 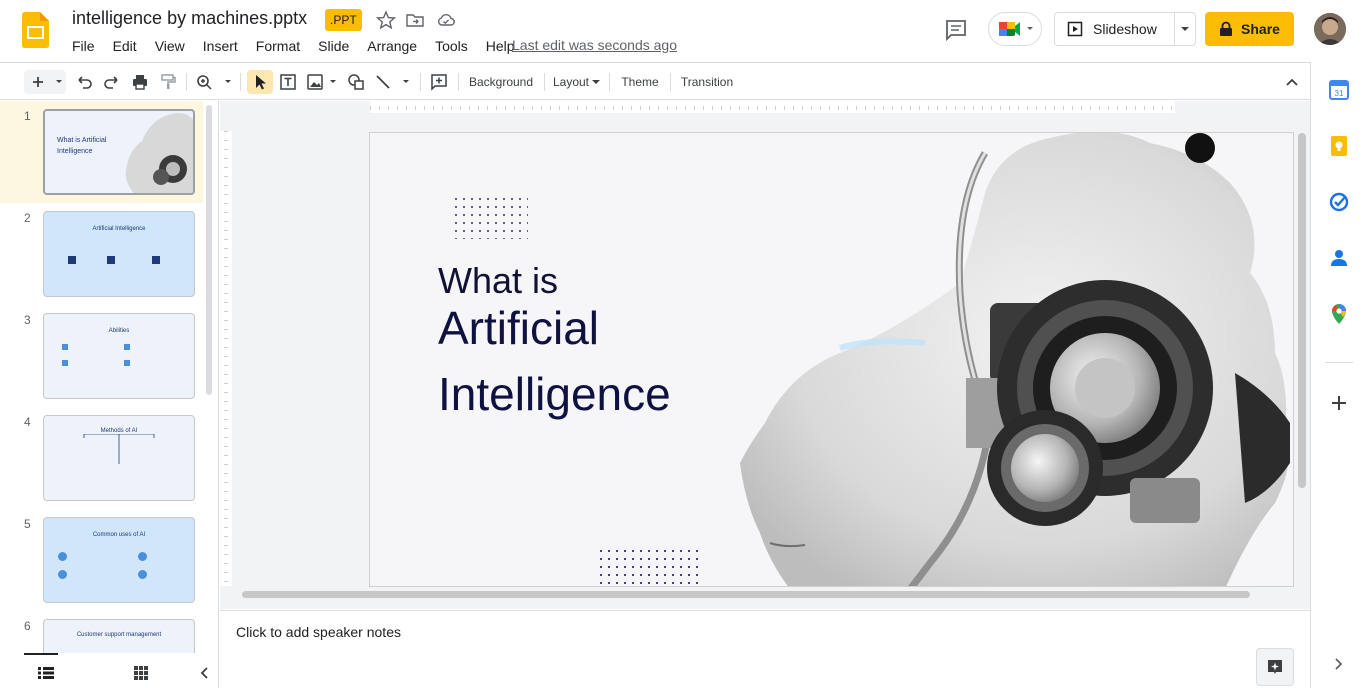 I want to click on slideshow-options-button, so click(x=1185, y=29).